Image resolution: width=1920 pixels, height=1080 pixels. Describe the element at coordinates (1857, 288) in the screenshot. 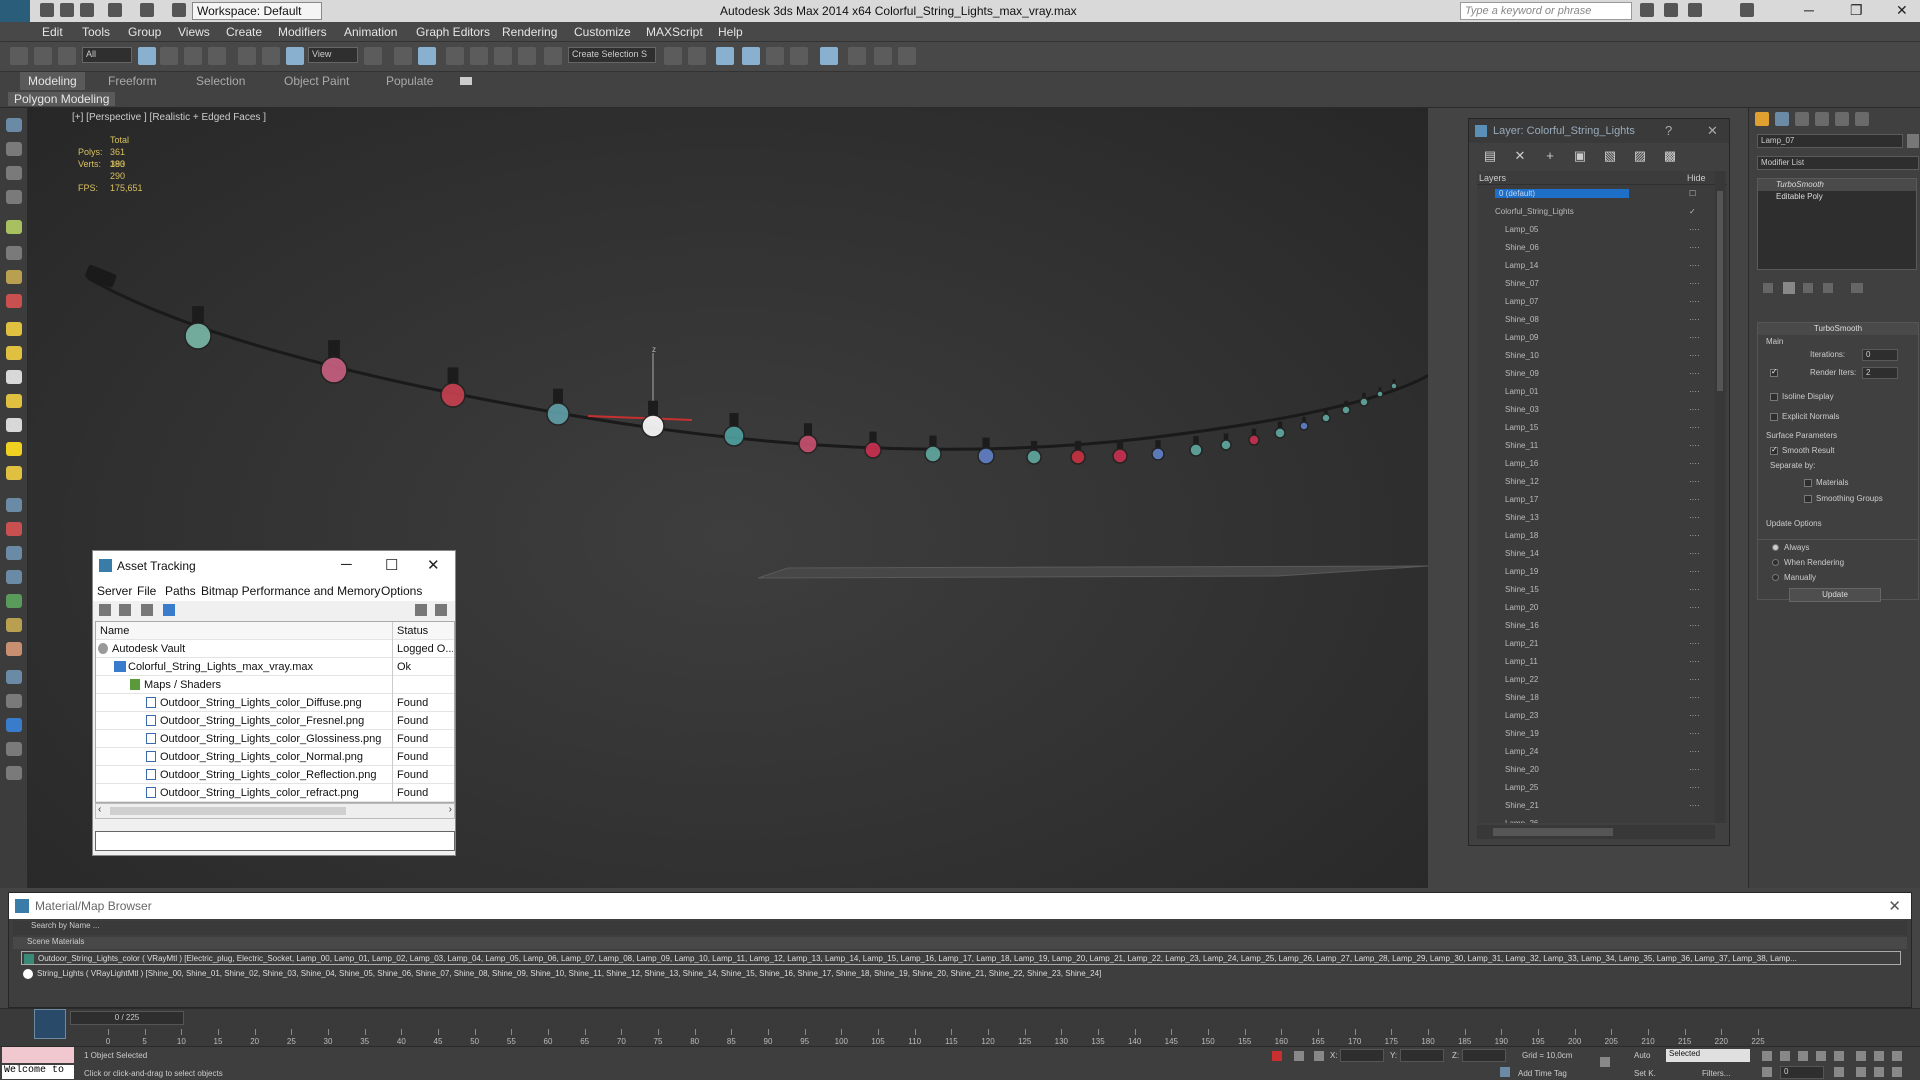

I see `configure-sets-icon` at that location.